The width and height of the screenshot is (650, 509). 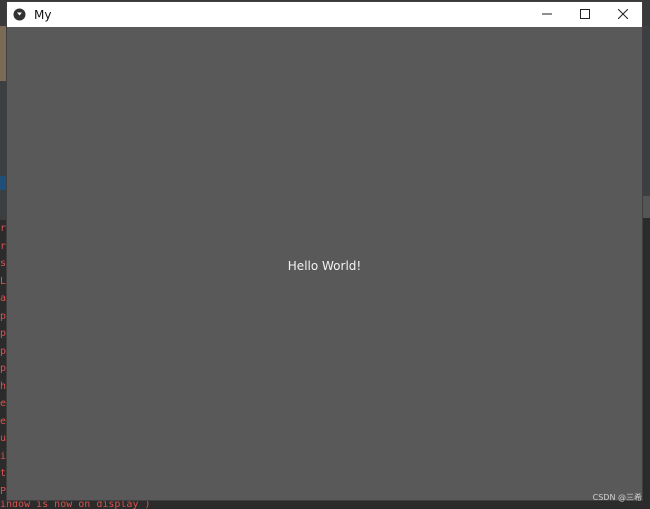 I want to click on minimize-button, so click(x=547, y=14).